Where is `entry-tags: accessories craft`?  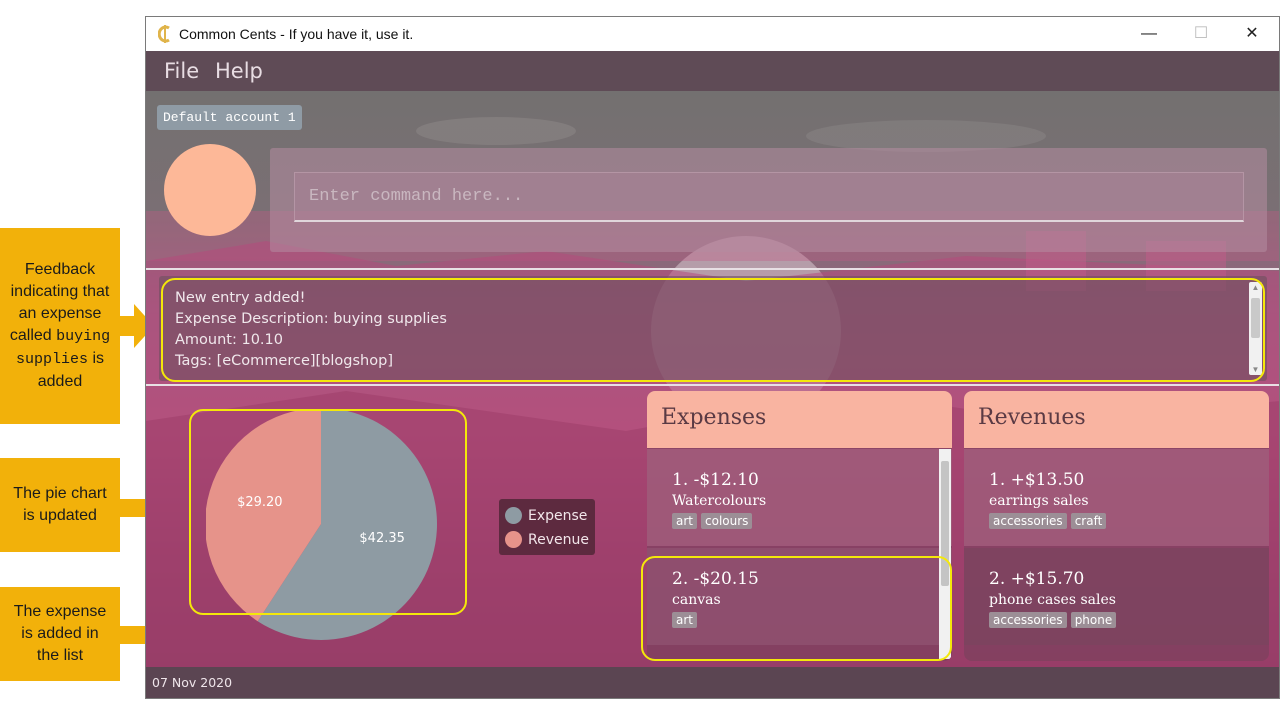 entry-tags: accessories craft is located at coordinates (1048, 521).